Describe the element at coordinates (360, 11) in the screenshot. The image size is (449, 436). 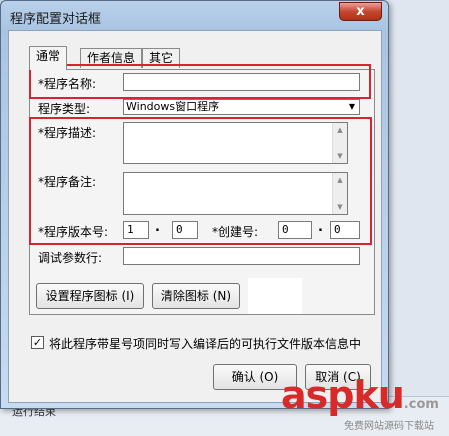
I see `close-button: x` at that location.